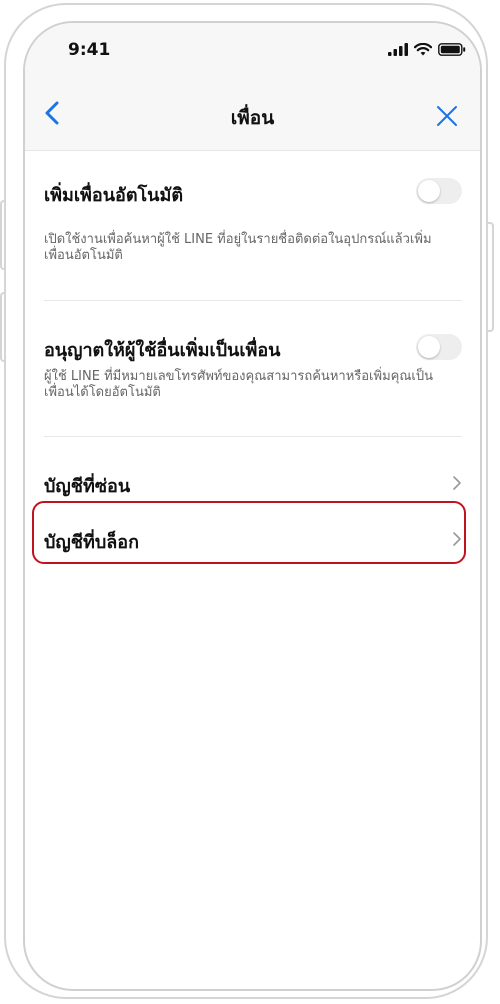 This screenshot has width=500, height=1004. I want to click on blocked-accounts-label: บัญชีที่บล็อก, so click(92, 542).